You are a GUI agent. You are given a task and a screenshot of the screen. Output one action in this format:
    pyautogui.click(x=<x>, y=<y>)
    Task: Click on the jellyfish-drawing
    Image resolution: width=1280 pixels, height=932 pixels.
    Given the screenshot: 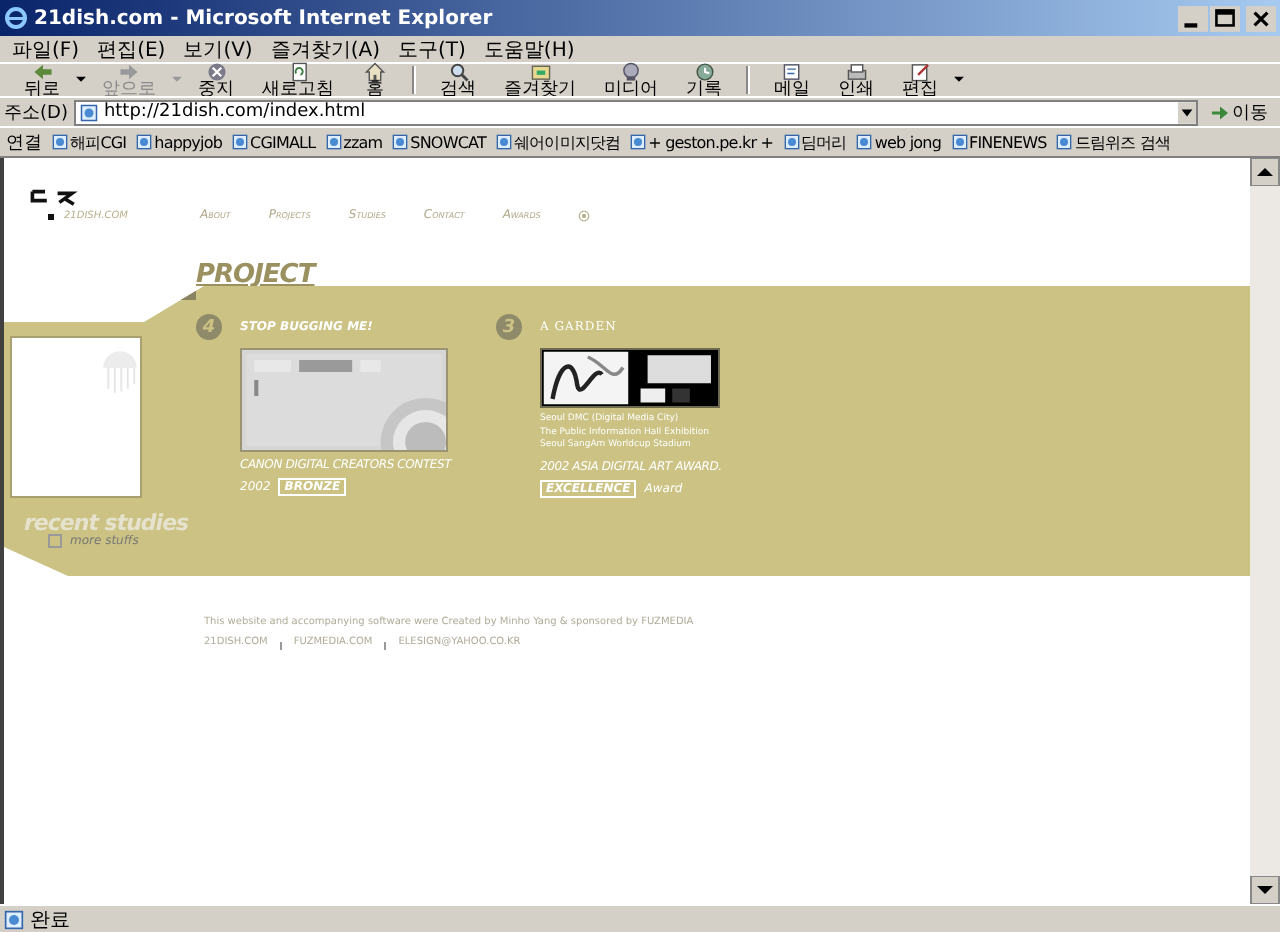 What is the action you would take?
    pyautogui.click(x=120, y=372)
    